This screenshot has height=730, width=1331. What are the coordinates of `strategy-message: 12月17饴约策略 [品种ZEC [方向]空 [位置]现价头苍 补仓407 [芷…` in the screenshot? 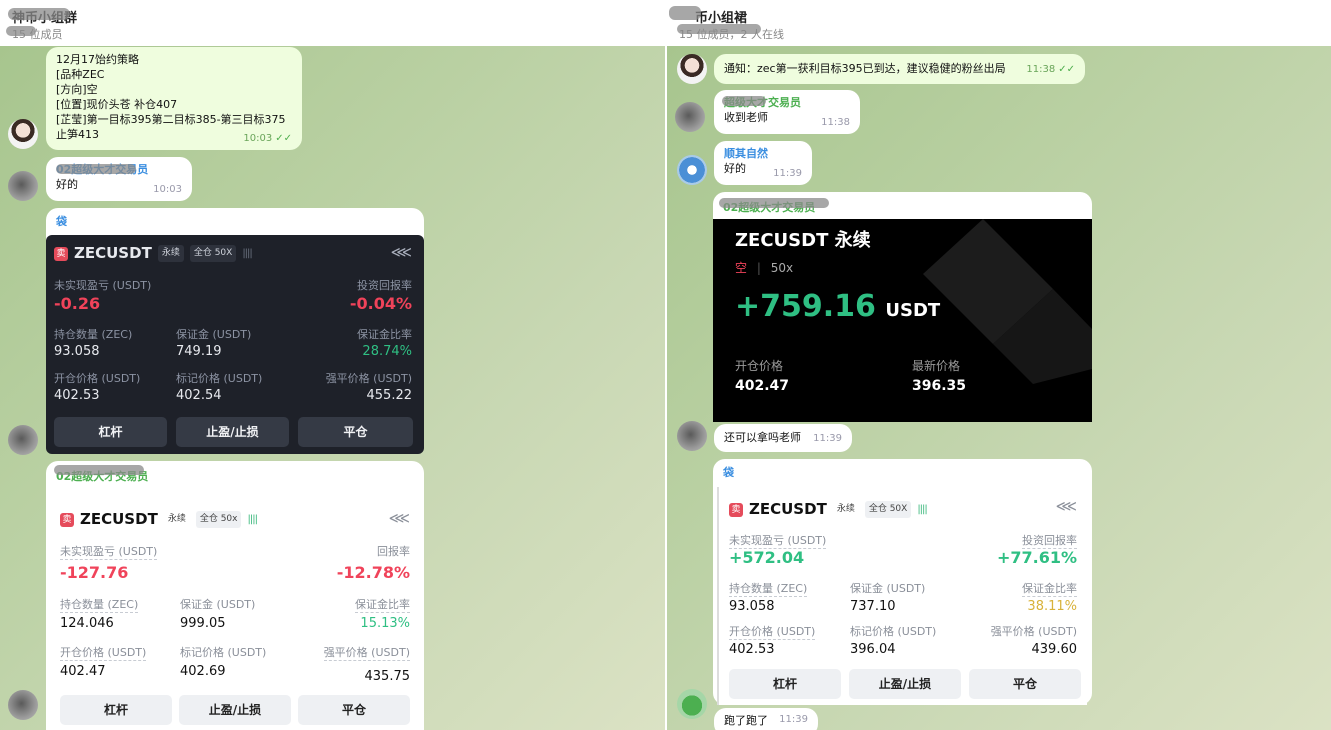 It's located at (174, 98).